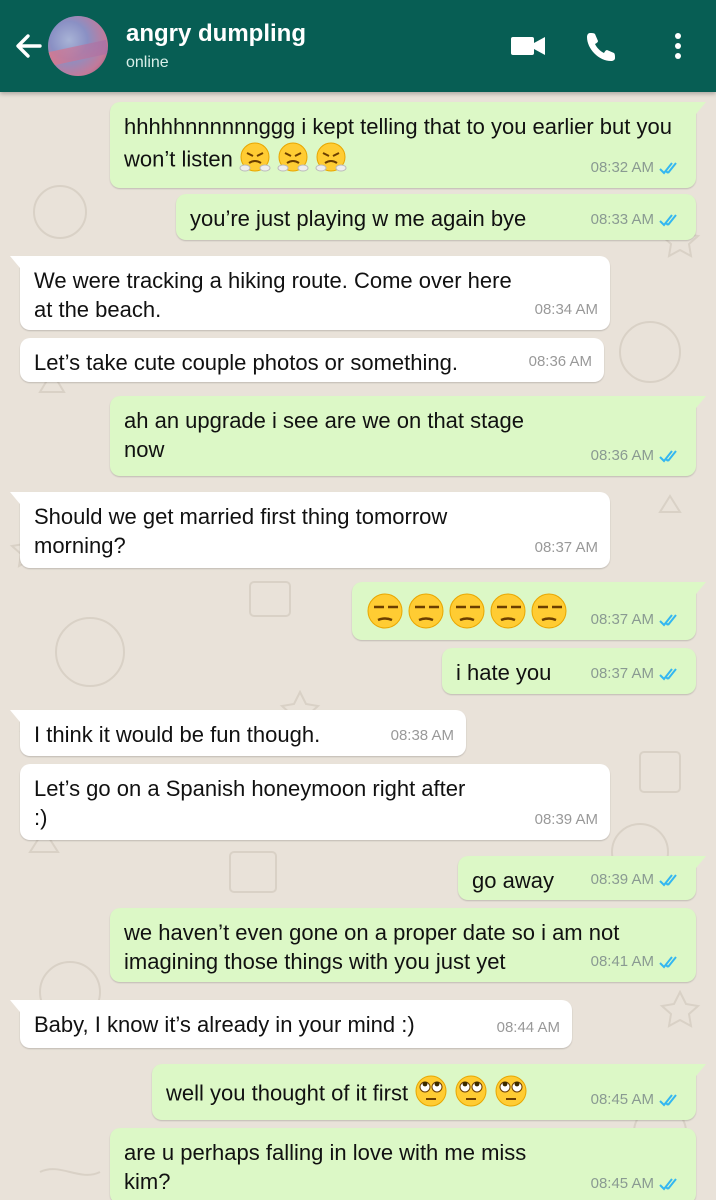 This screenshot has height=1200, width=716. Describe the element at coordinates (78, 46) in the screenshot. I see `avatar` at that location.